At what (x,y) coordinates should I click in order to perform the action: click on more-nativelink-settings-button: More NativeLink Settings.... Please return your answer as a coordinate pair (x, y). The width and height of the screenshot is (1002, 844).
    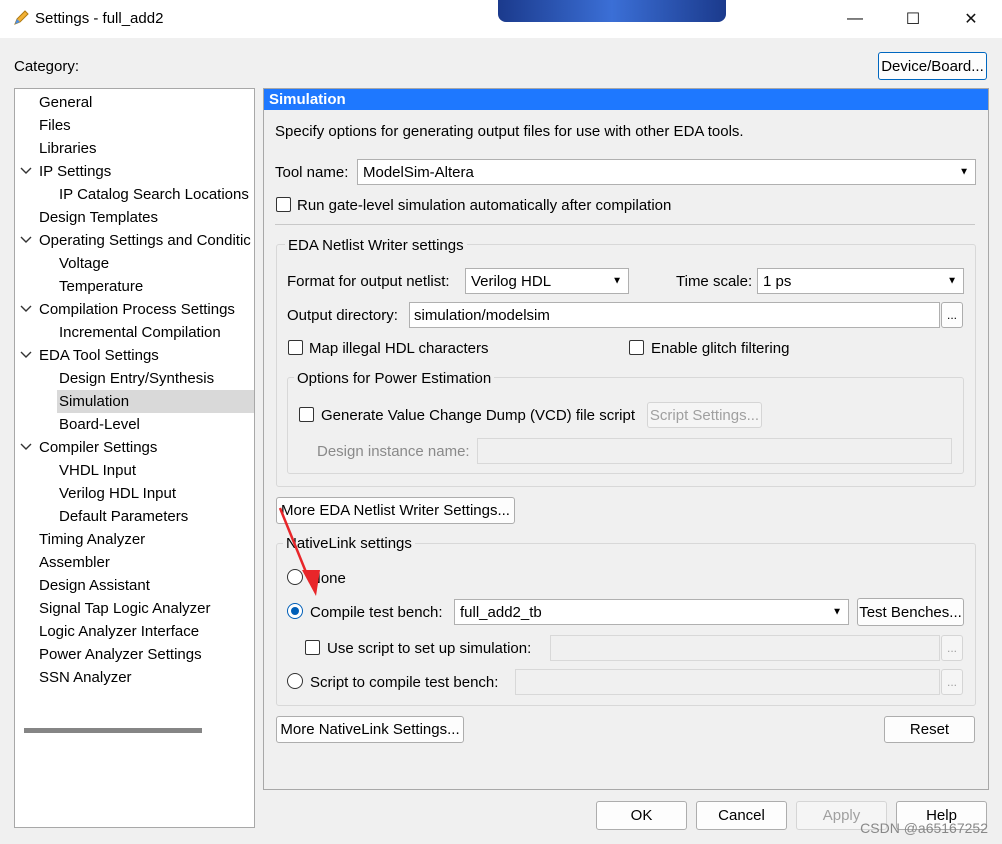
    Looking at the image, I should click on (370, 729).